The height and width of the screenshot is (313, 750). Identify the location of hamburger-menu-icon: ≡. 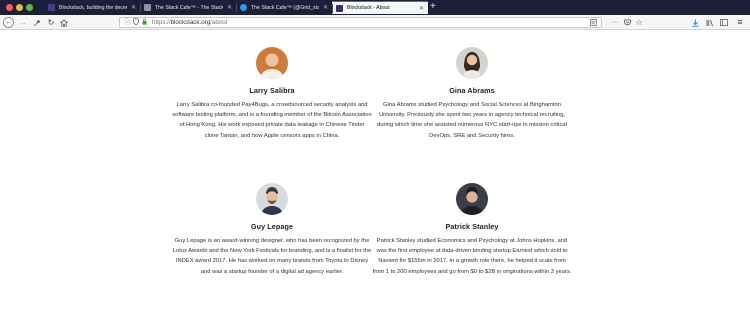
(740, 22).